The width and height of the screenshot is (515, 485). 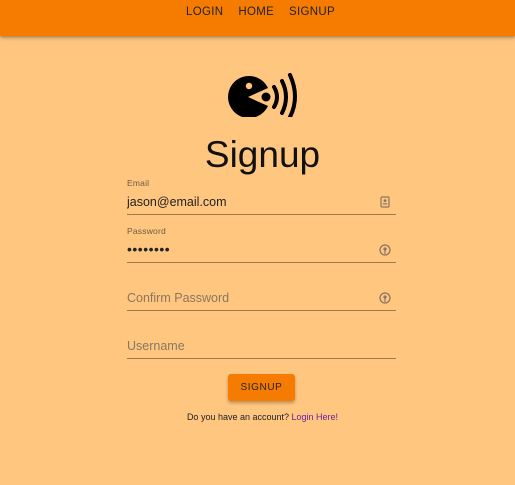 I want to click on top-app-bar: LOGIN HOME SIGNUP, so click(x=257, y=18).